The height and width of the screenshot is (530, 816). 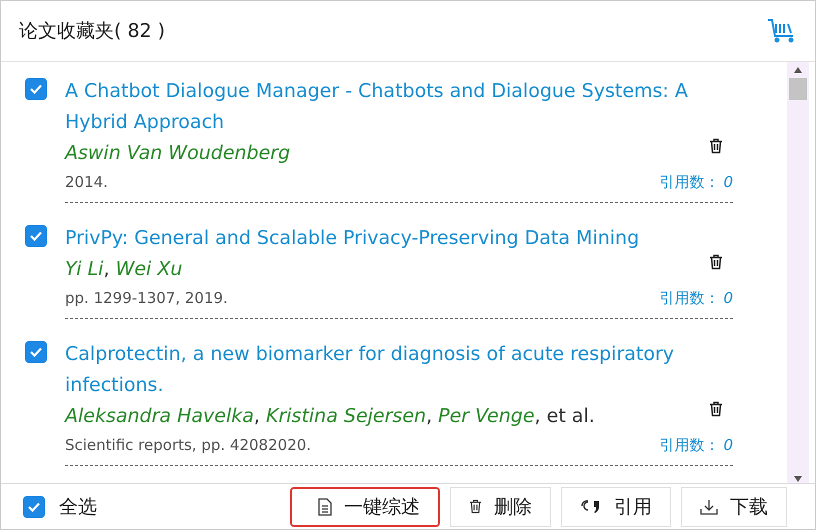 What do you see at coordinates (177, 153) in the screenshot?
I see `author-list: Aswin Van Woudenberg` at bounding box center [177, 153].